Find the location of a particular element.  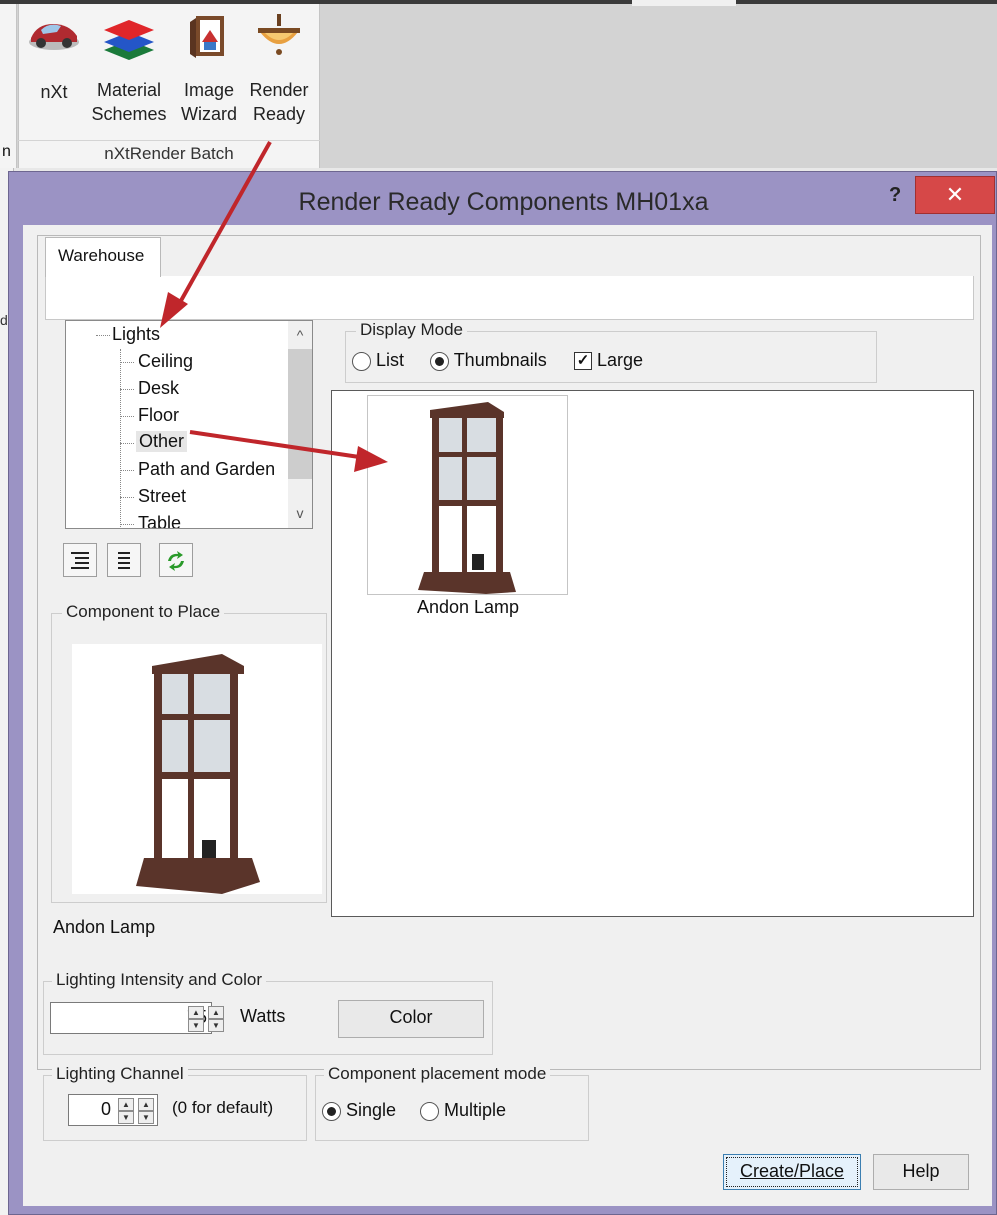

display-mode-thumbnails: Thumbnails is located at coordinates (488, 360).